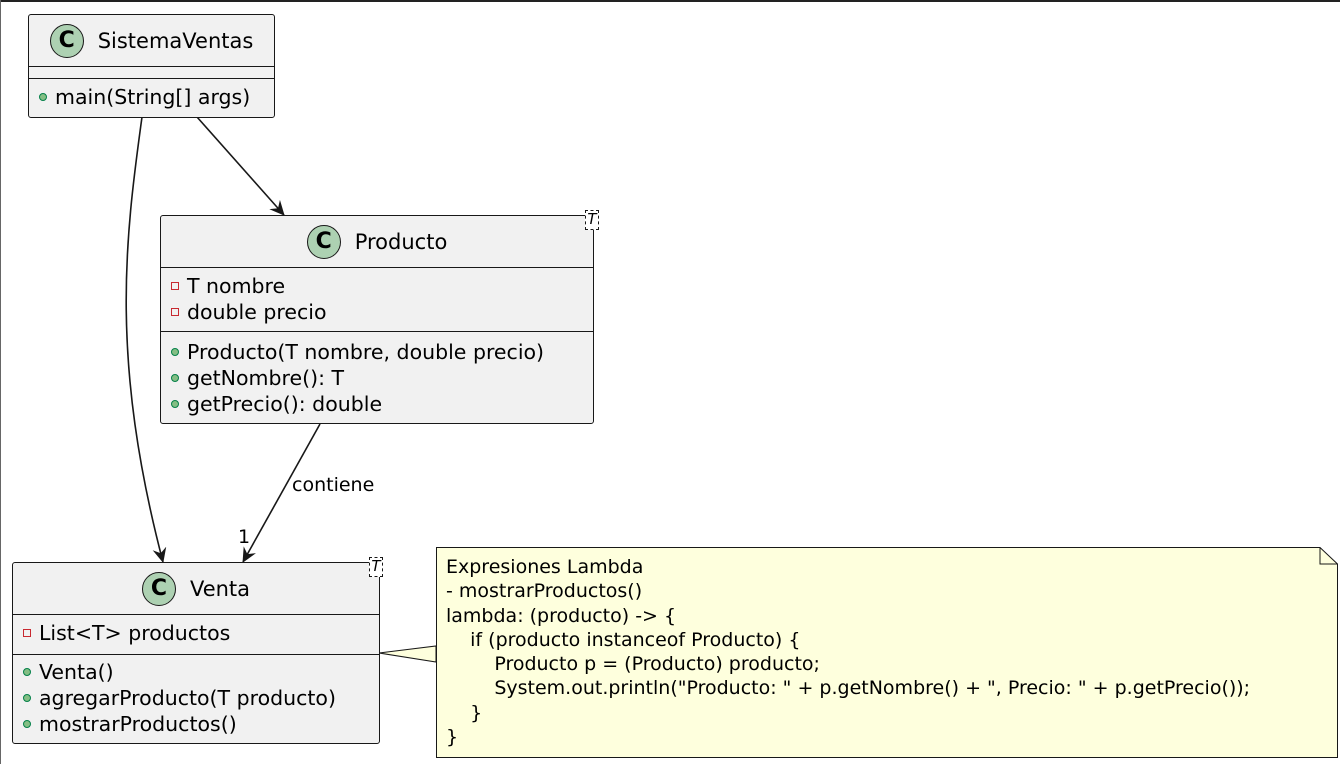  Describe the element at coordinates (592, 220) in the screenshot. I see `type-parameter-producto: T` at that location.